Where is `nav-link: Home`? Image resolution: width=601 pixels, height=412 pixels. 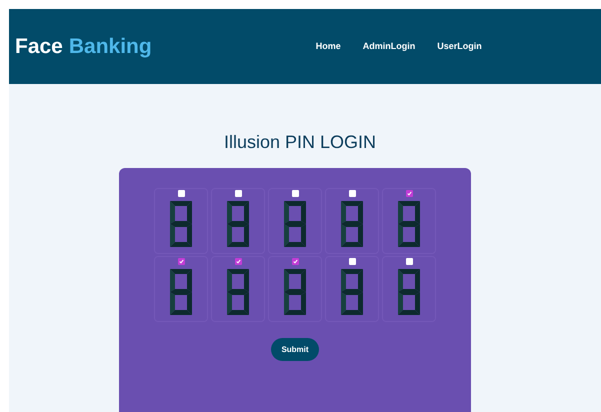
nav-link: Home is located at coordinates (328, 47).